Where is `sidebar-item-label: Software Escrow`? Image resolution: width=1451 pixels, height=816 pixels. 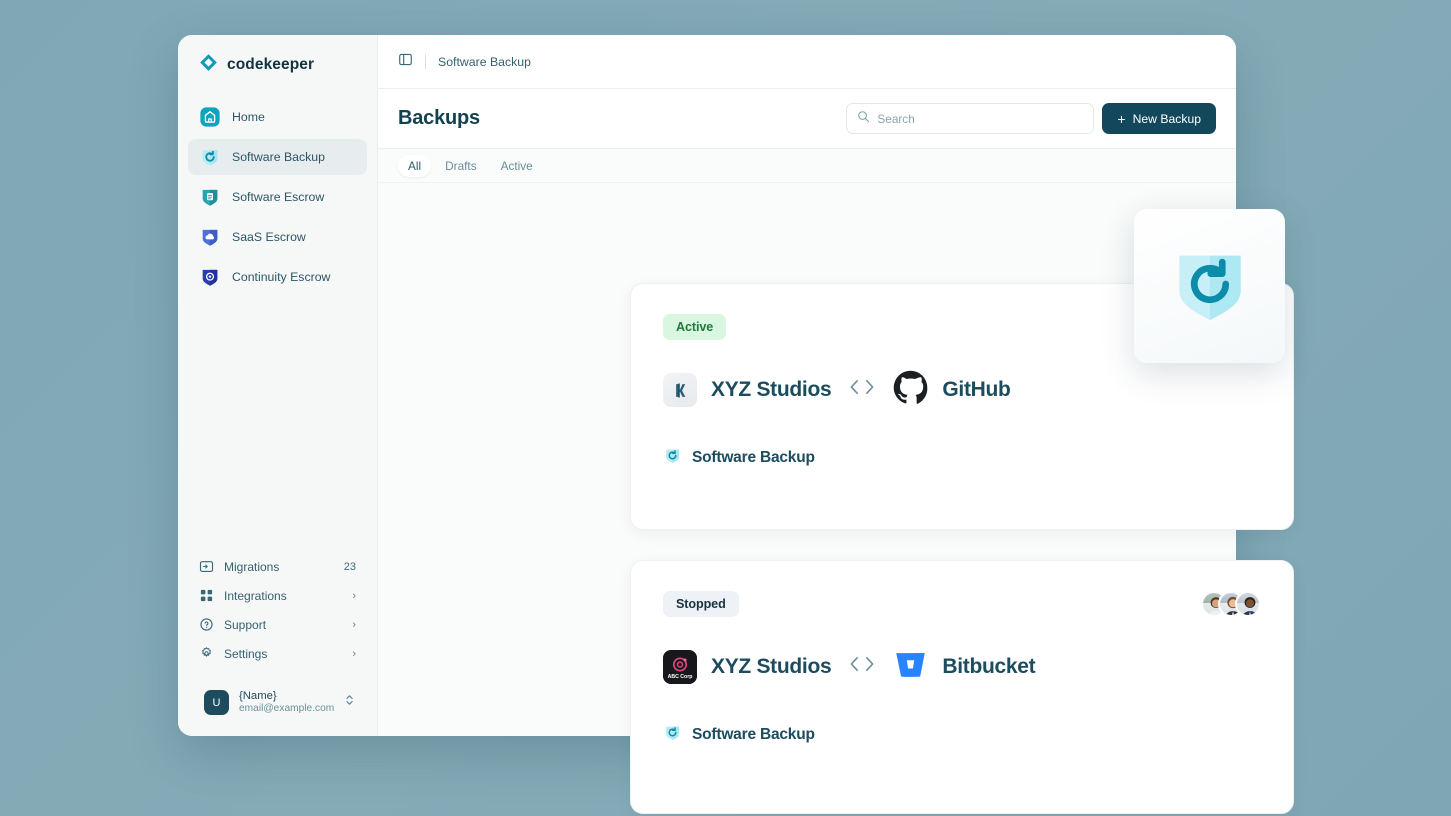 sidebar-item-label: Software Escrow is located at coordinates (278, 197).